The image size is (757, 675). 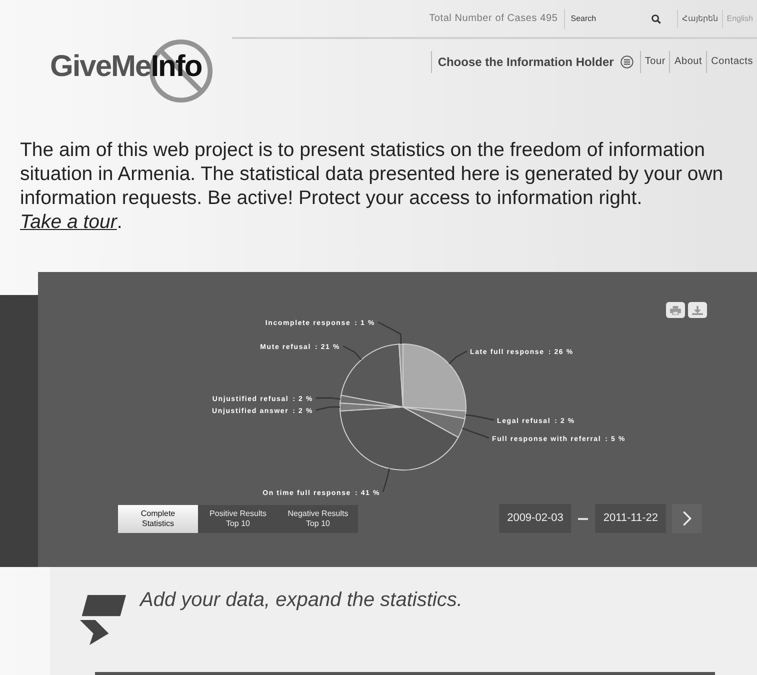 What do you see at coordinates (301, 600) in the screenshot?
I see `add-data-heading: Add your data, expand the statistics.` at bounding box center [301, 600].